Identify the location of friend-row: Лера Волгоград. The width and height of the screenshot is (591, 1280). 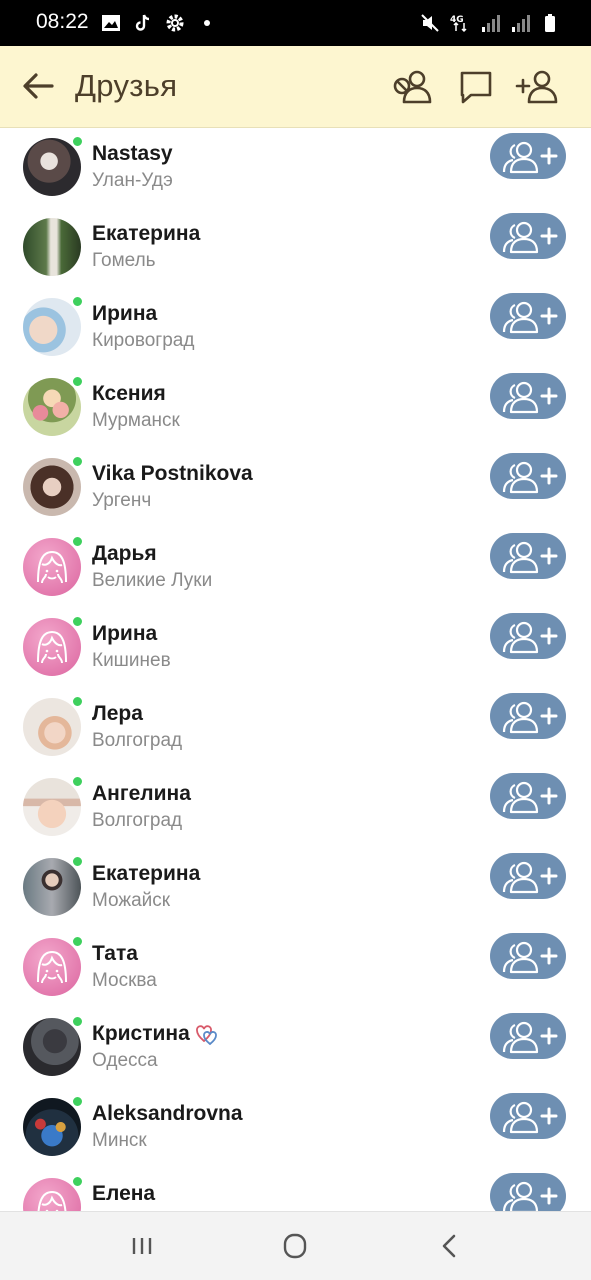
(295, 728).